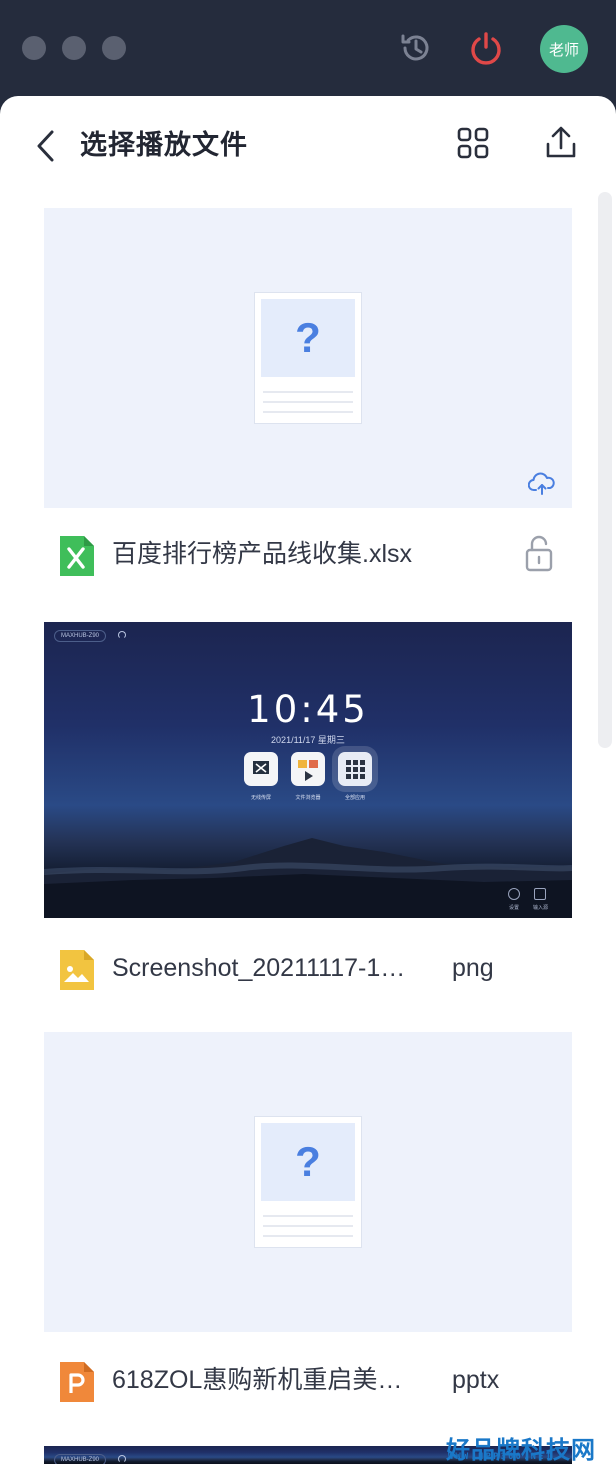 The height and width of the screenshot is (1464, 616). I want to click on power-button, so click(486, 48).